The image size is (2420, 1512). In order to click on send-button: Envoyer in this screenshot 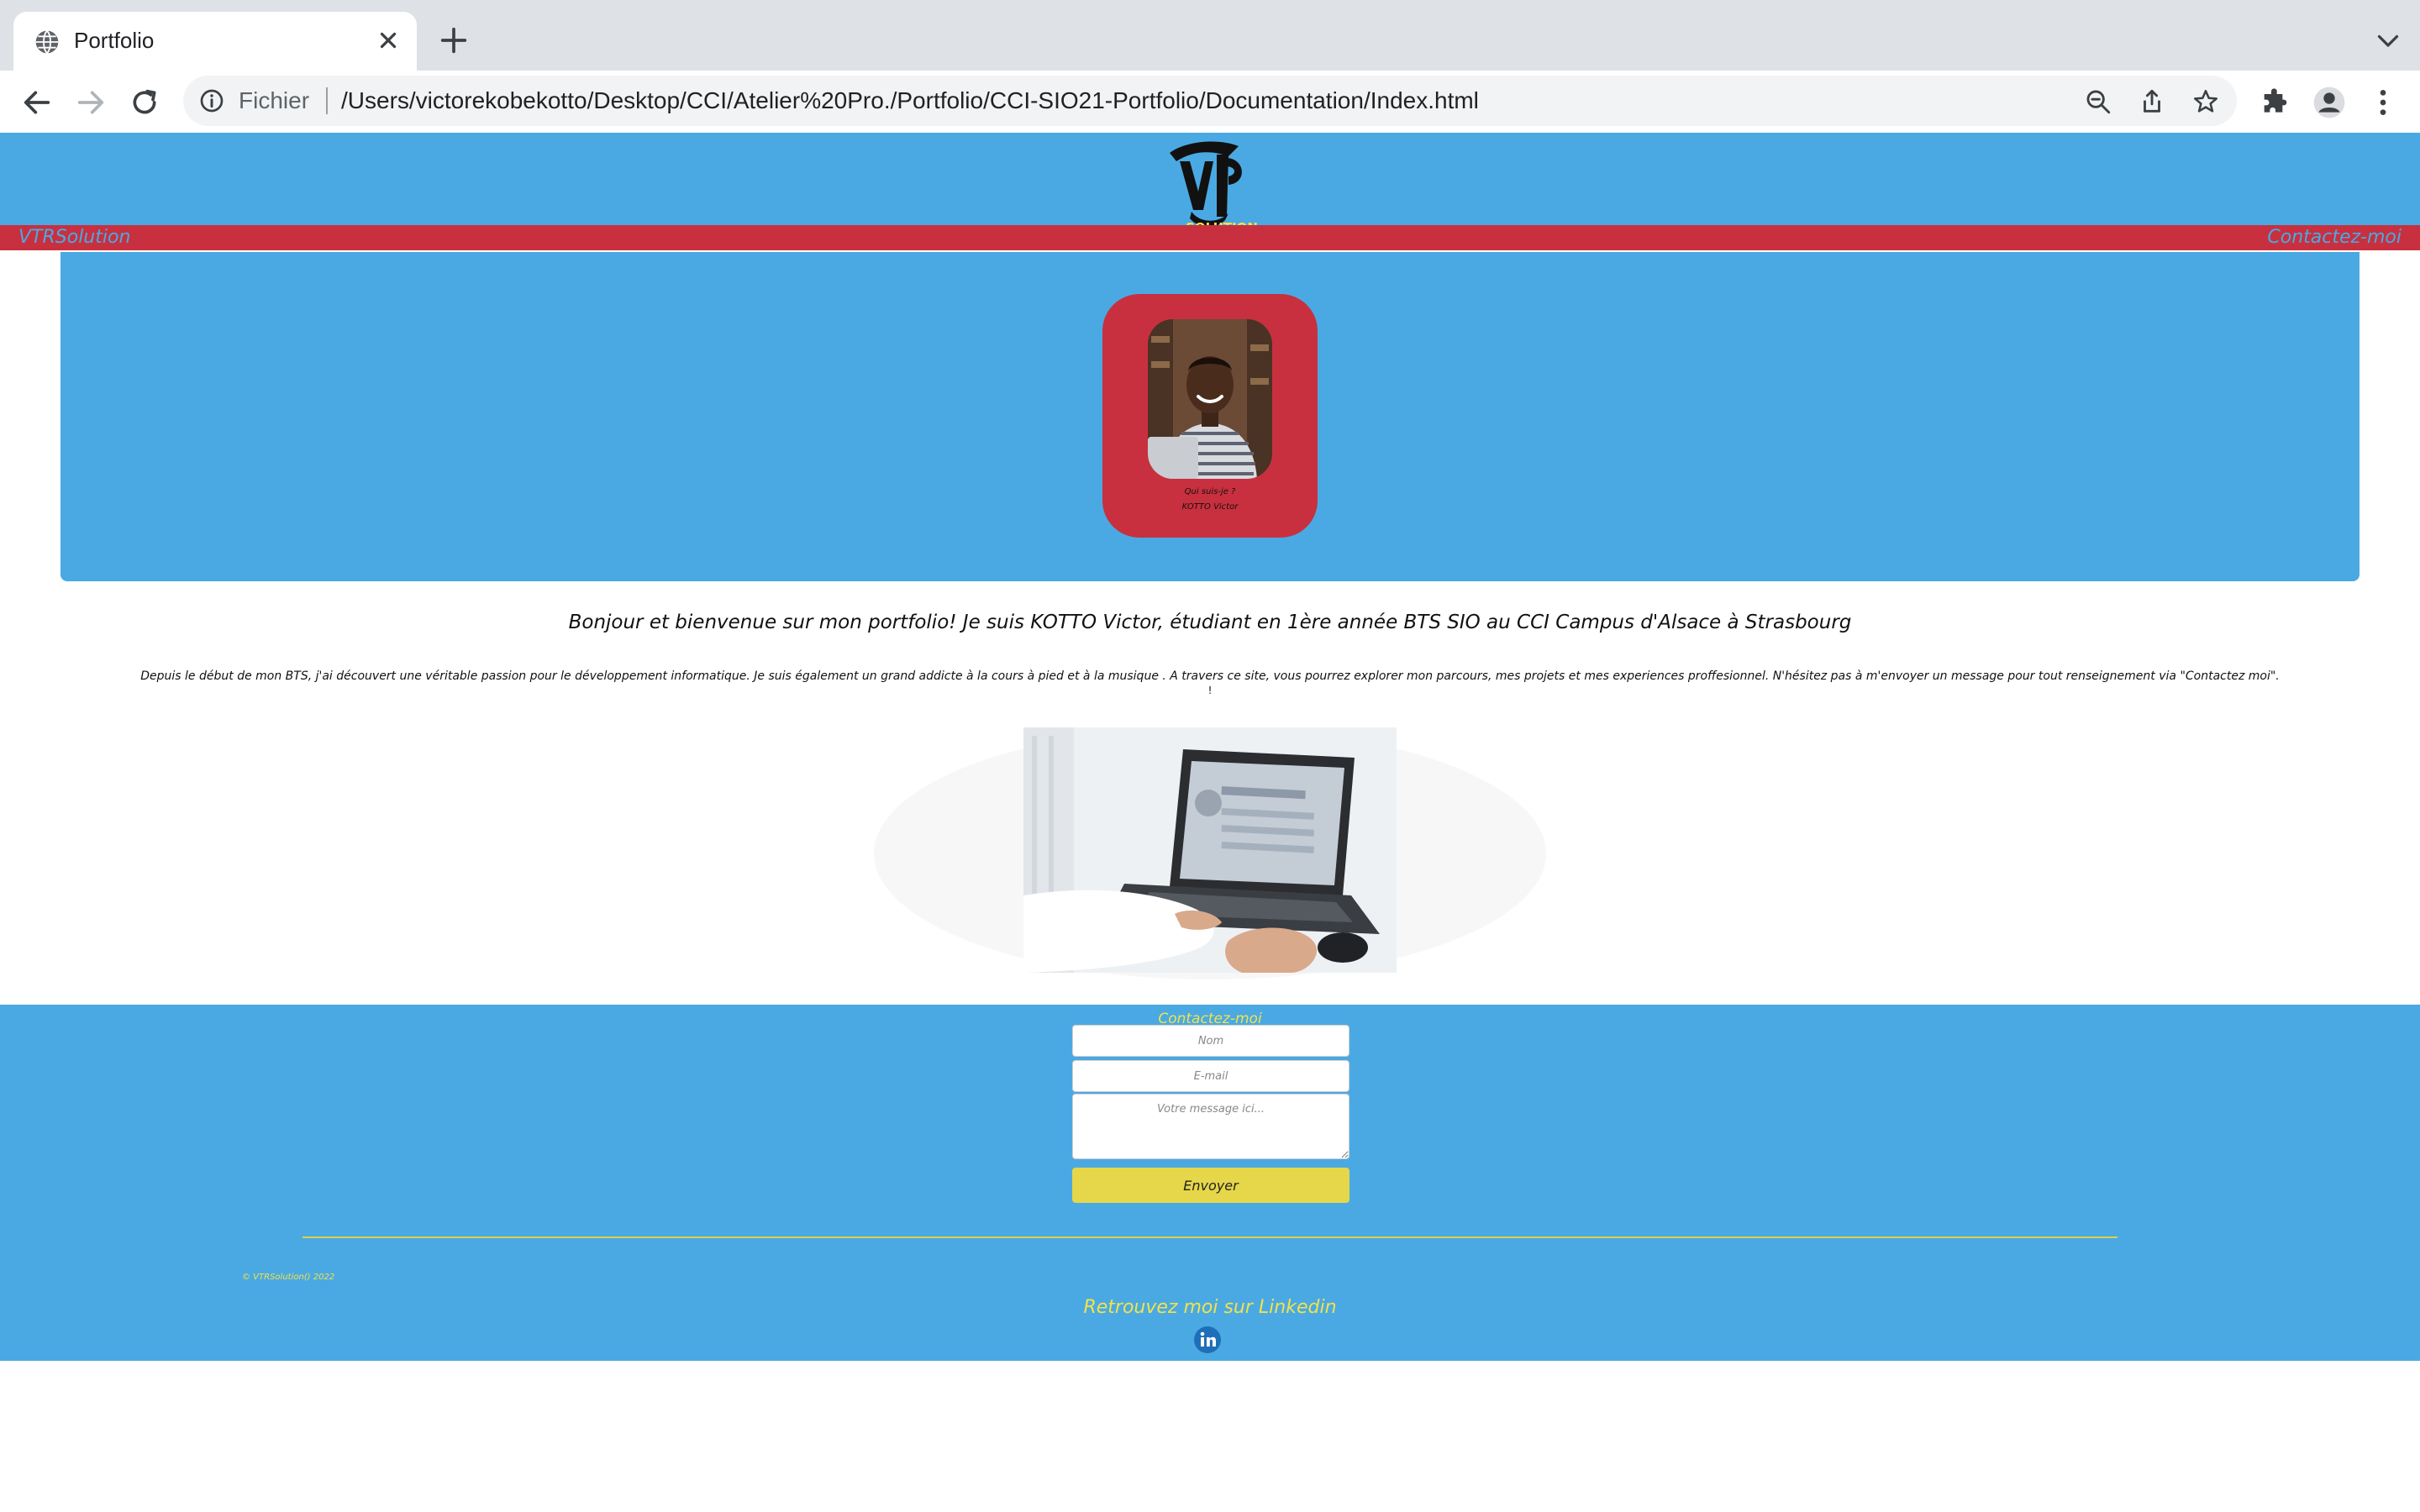, I will do `click(1210, 1185)`.